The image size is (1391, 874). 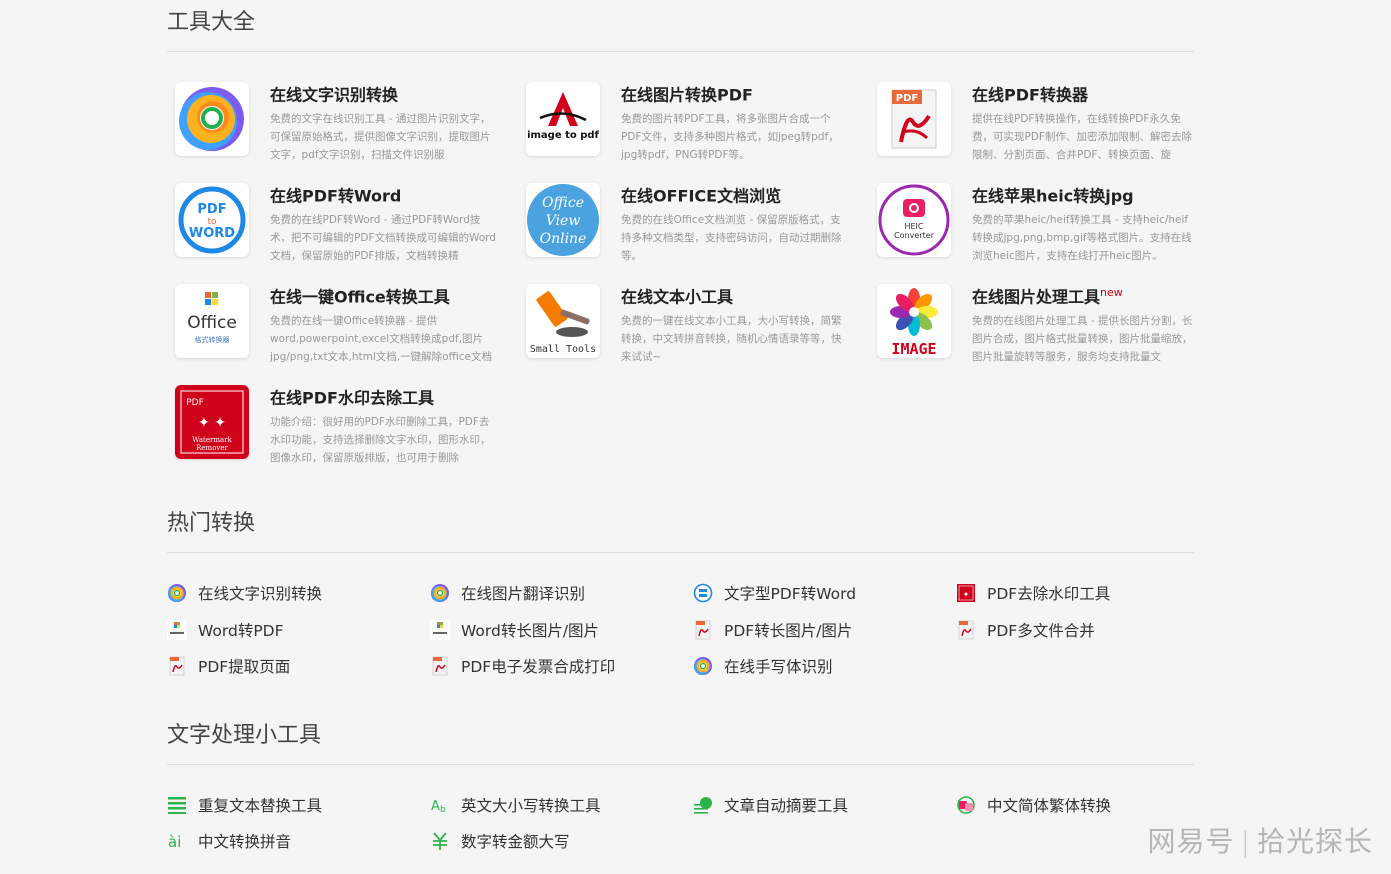 What do you see at coordinates (298, 841) in the screenshot?
I see `text-link-pinyin: ài 中文转换拼音` at bounding box center [298, 841].